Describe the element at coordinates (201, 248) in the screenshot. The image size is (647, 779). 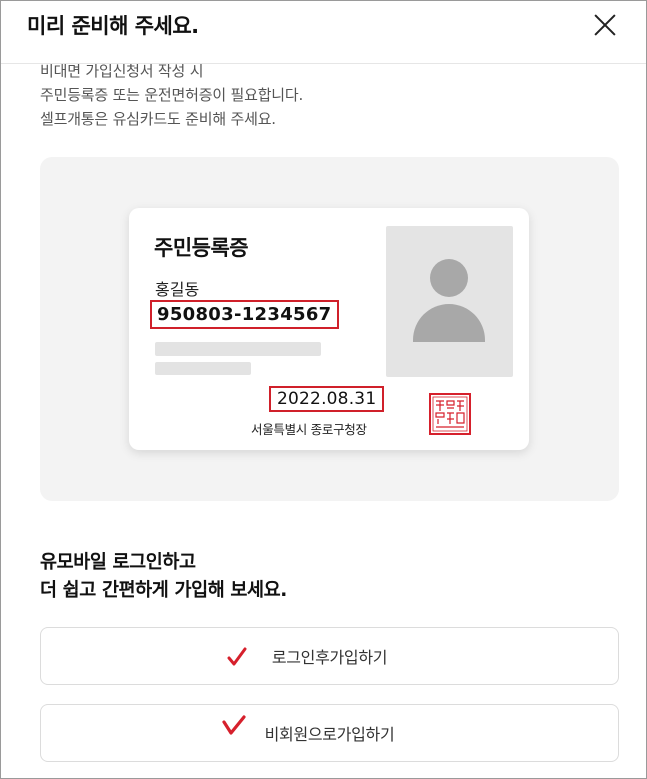
I see `id-card-title: 주민등록증` at that location.